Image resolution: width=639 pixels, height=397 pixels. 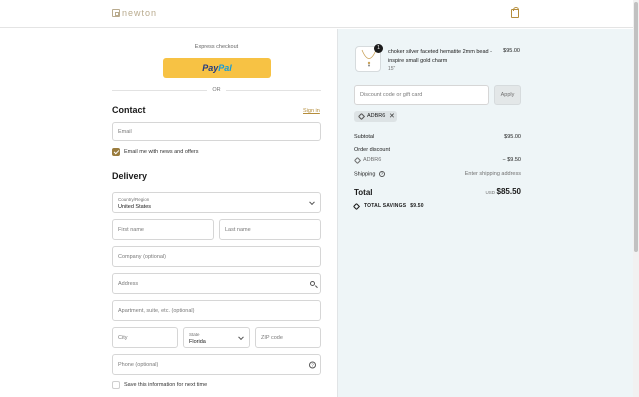 I want to click on shopping-bag-icon, so click(x=515, y=12).